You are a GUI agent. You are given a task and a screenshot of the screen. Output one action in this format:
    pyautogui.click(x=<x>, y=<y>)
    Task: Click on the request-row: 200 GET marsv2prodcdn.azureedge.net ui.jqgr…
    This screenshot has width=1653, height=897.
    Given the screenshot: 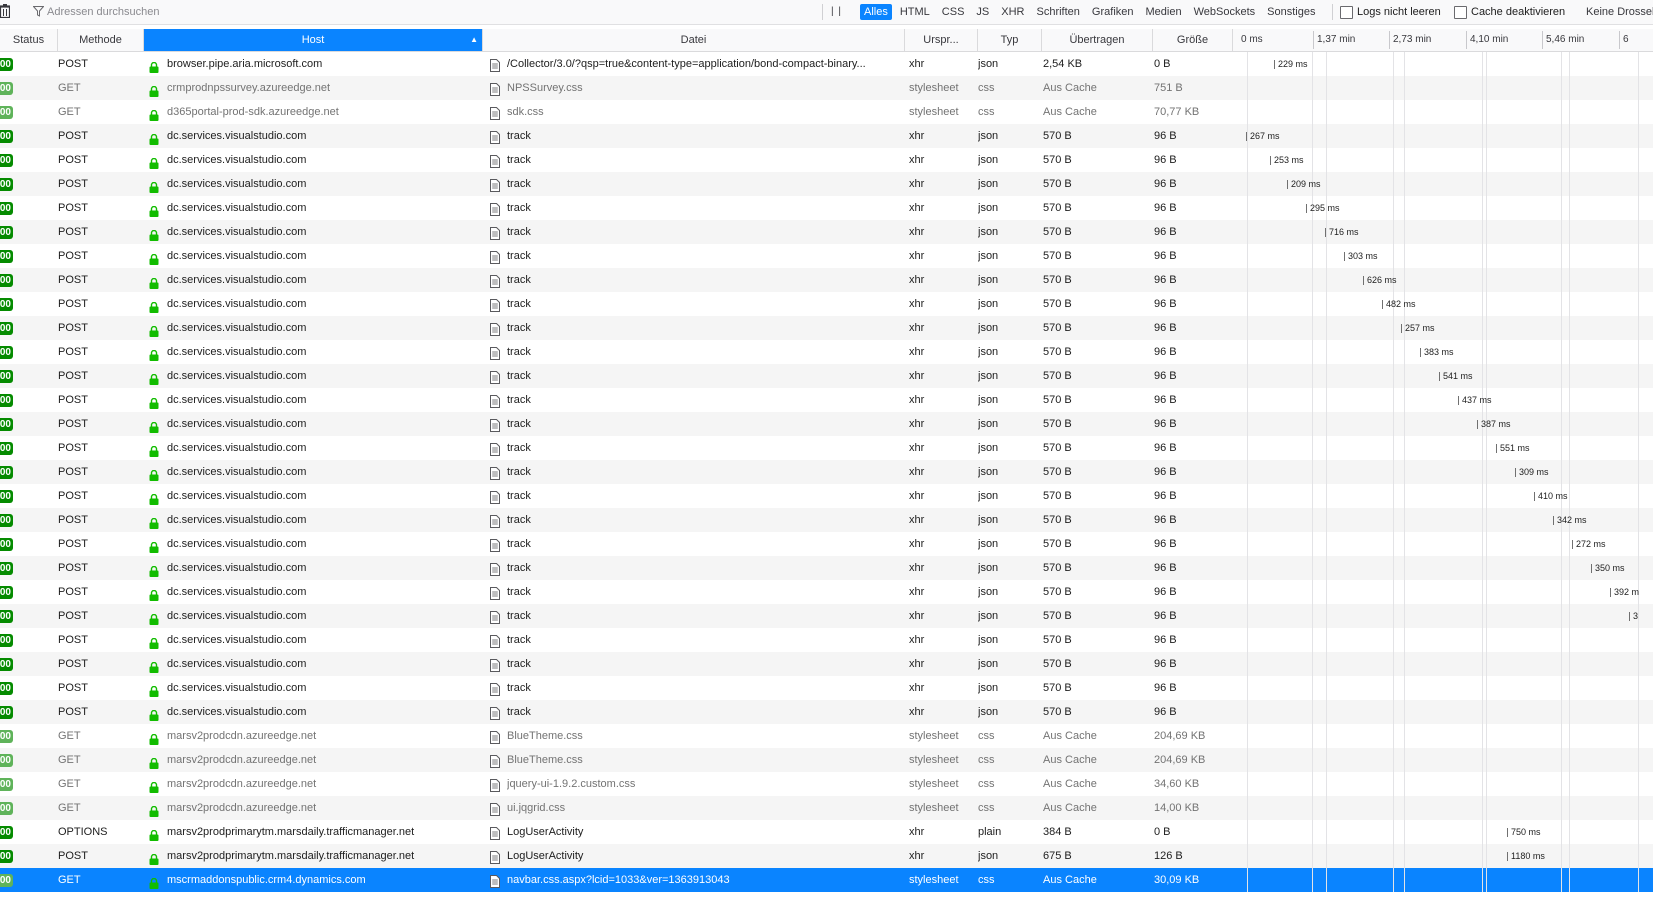 What is the action you would take?
    pyautogui.click(x=826, y=808)
    